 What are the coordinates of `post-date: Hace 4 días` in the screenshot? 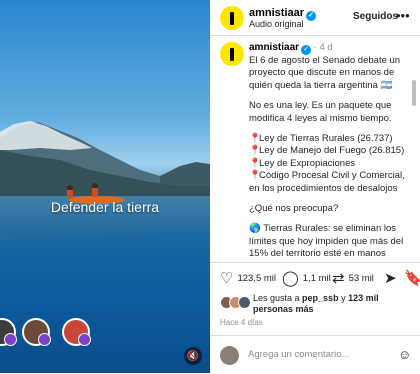 It's located at (241, 322).